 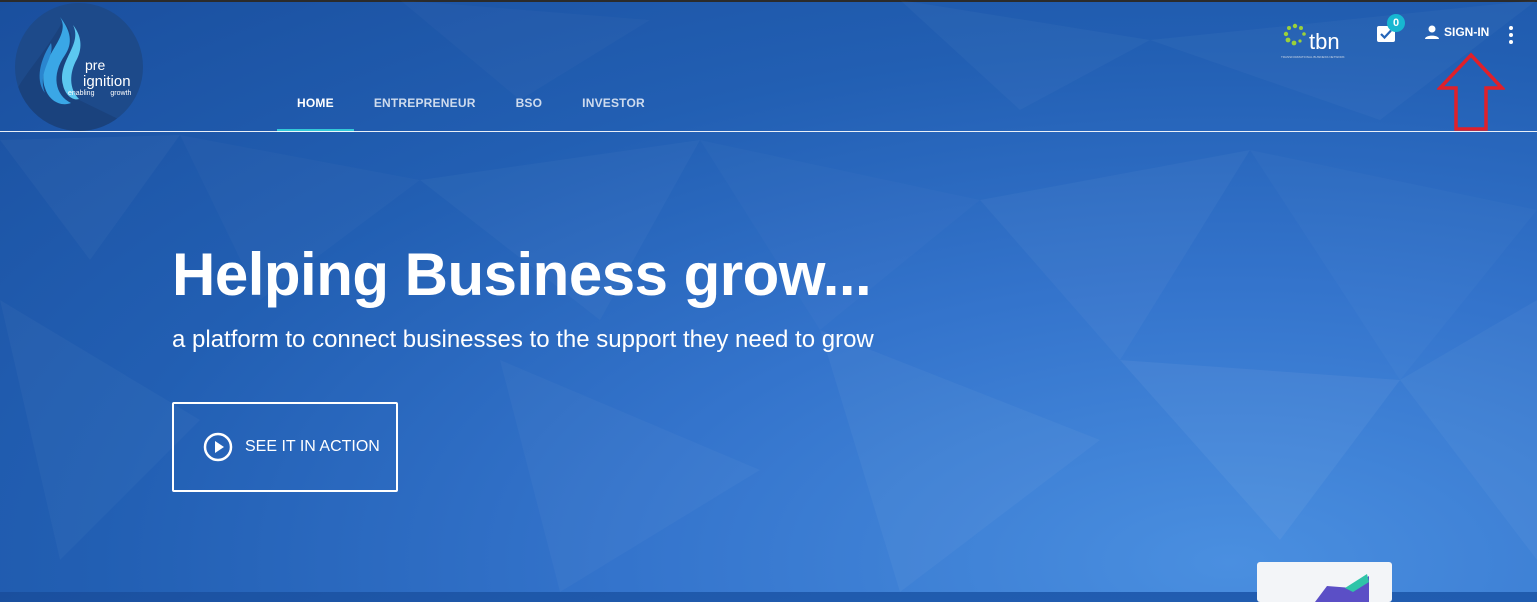 I want to click on notification-badge: 0, so click(x=1396, y=23).